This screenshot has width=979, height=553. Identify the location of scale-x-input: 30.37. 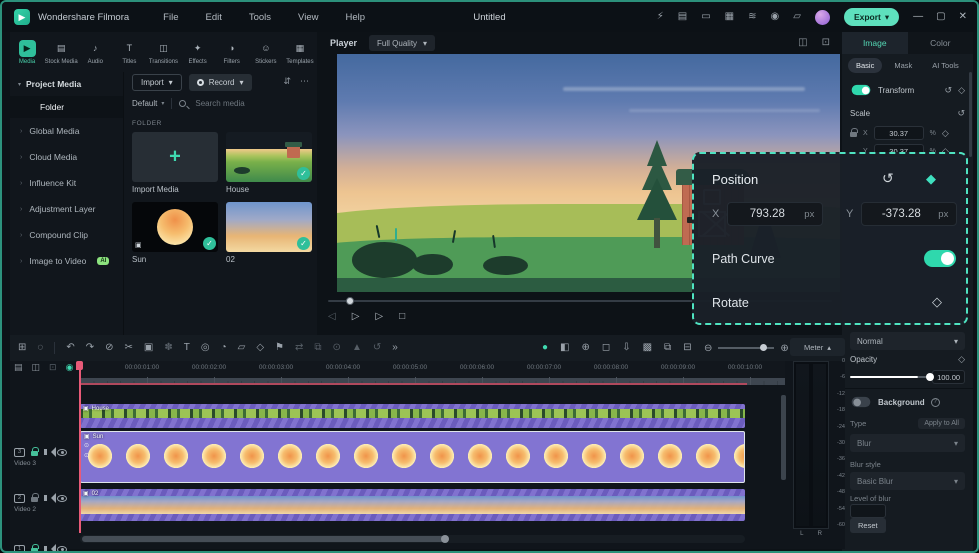
(898, 133).